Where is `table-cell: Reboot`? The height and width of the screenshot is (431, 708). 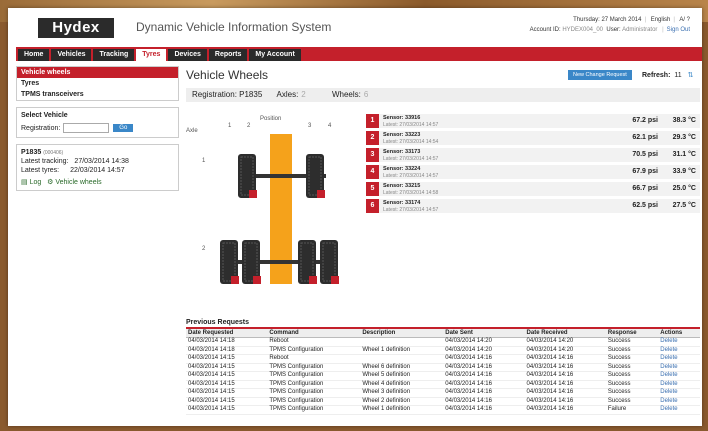
table-cell: Reboot is located at coordinates (314, 342).